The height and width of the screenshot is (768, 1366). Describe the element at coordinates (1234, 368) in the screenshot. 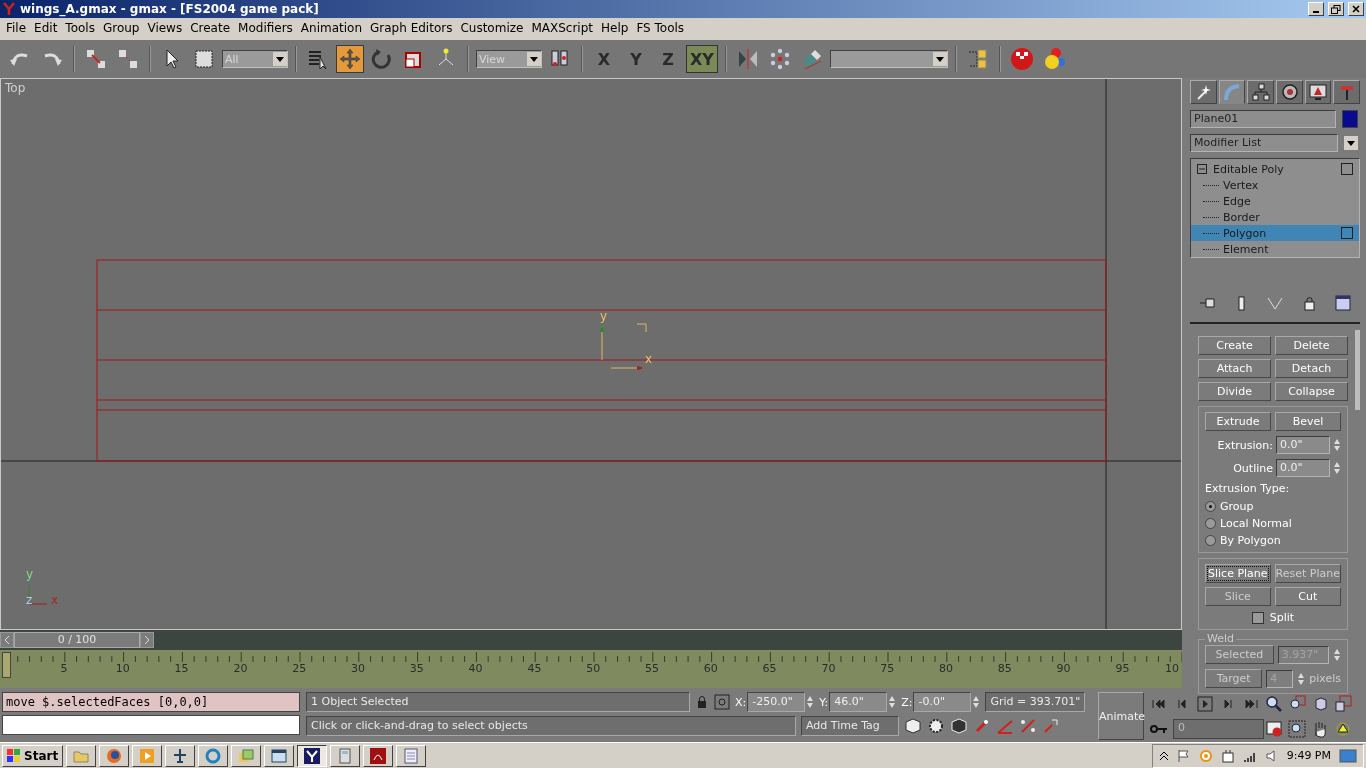

I see `command-button: Attach` at that location.